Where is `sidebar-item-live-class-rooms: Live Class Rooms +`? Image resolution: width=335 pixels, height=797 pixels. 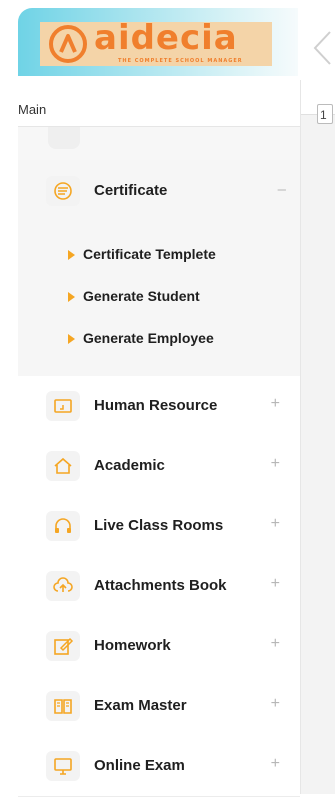
sidebar-item-live-class-rooms: Live Class Rooms + is located at coordinates (159, 526).